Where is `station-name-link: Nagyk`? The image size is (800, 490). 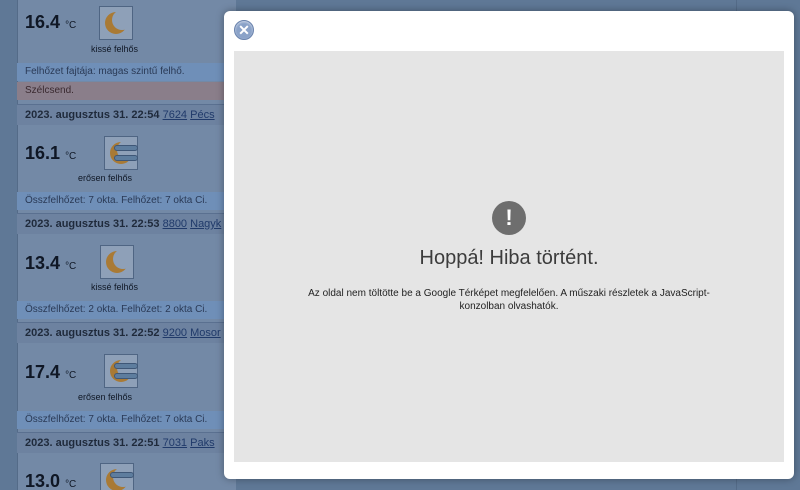
station-name-link: Nagyk is located at coordinates (205, 224).